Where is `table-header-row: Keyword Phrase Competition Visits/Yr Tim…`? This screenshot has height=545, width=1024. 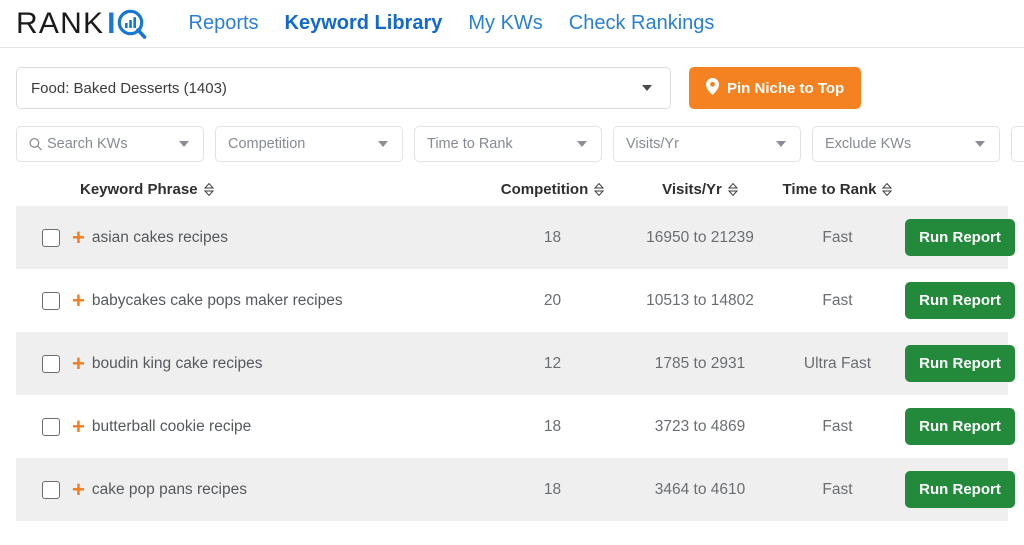 table-header-row: Keyword Phrase Competition Visits/Yr Tim… is located at coordinates (512, 189).